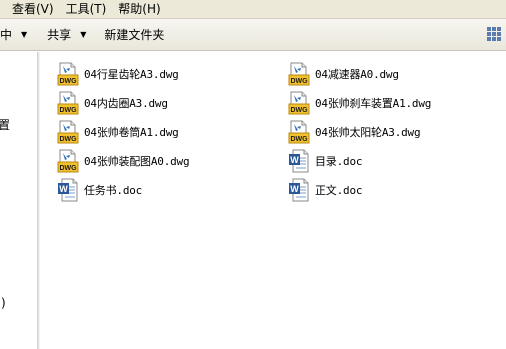  What do you see at coordinates (86, 9) in the screenshot?
I see `menu-tools: 工具(T)` at bounding box center [86, 9].